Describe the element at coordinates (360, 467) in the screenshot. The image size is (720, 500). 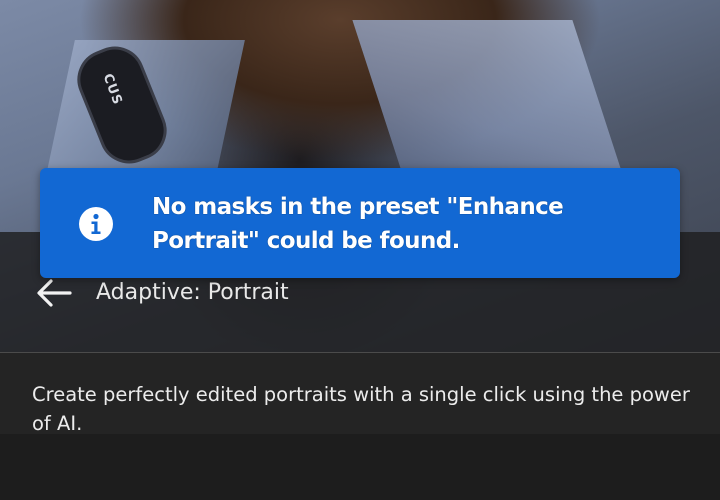
I see `bottom-panel` at that location.